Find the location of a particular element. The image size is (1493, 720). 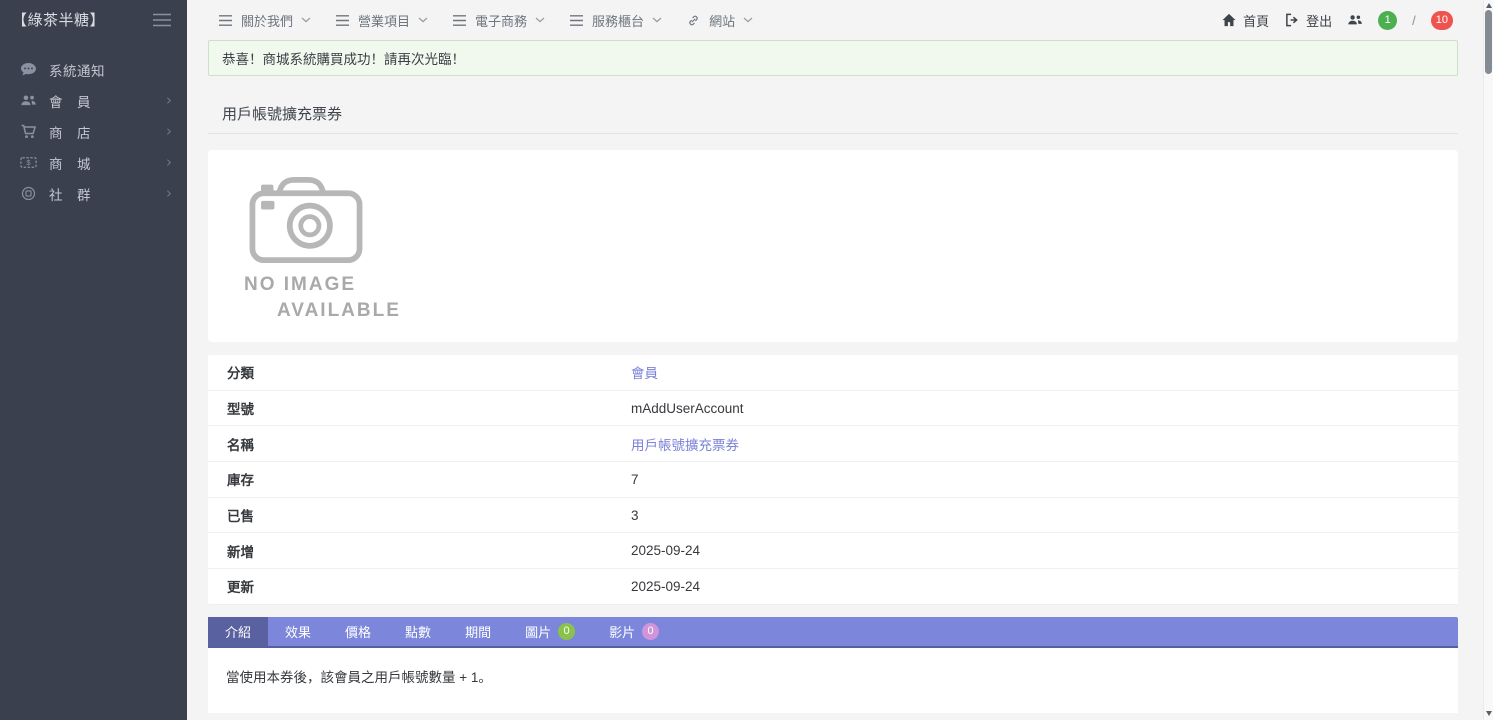

ticket-icon: $ is located at coordinates (28, 162).